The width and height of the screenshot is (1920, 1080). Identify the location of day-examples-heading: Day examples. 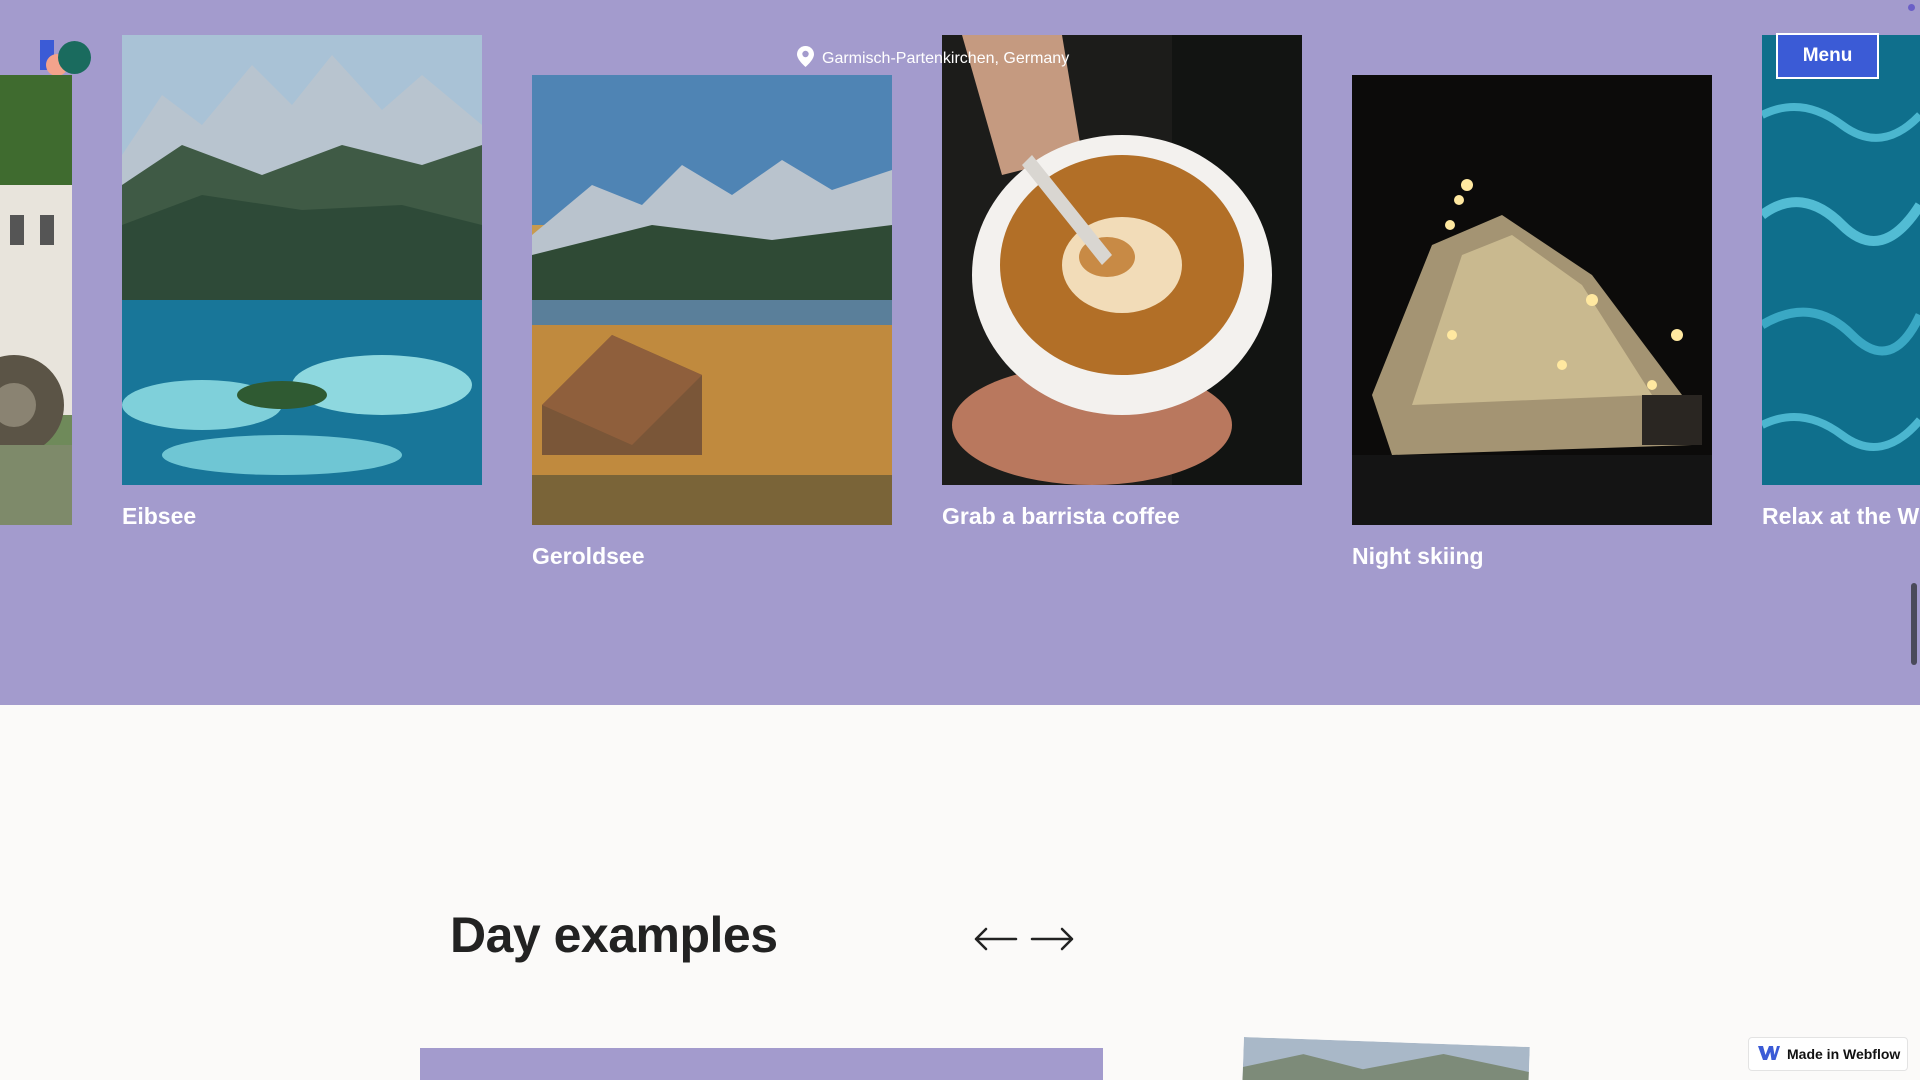
(614, 935).